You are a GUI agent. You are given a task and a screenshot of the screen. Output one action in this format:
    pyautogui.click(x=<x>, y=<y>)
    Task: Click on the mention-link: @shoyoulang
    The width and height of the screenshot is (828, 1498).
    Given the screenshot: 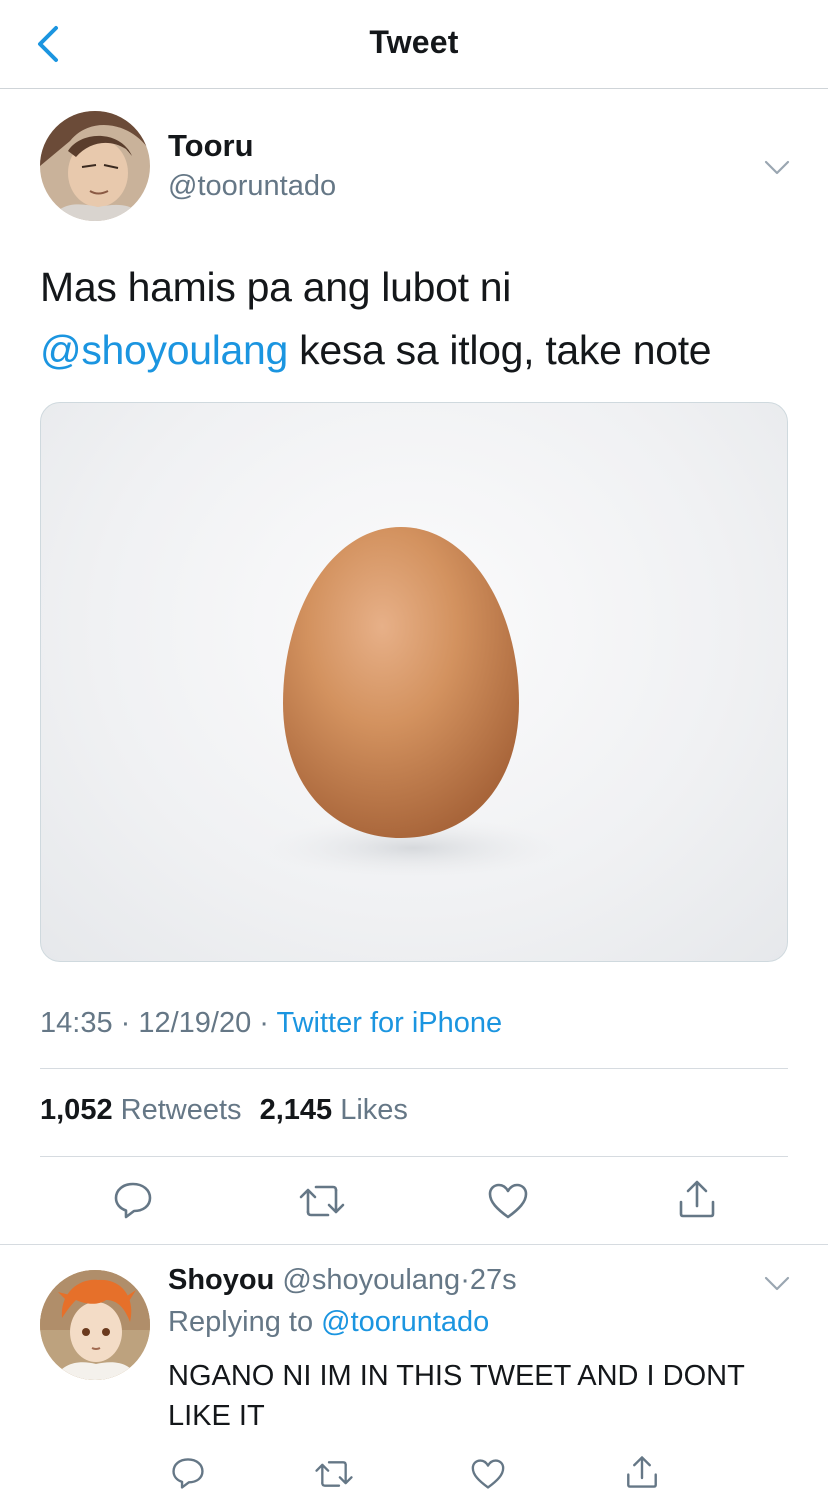 What is the action you would take?
    pyautogui.click(x=164, y=350)
    